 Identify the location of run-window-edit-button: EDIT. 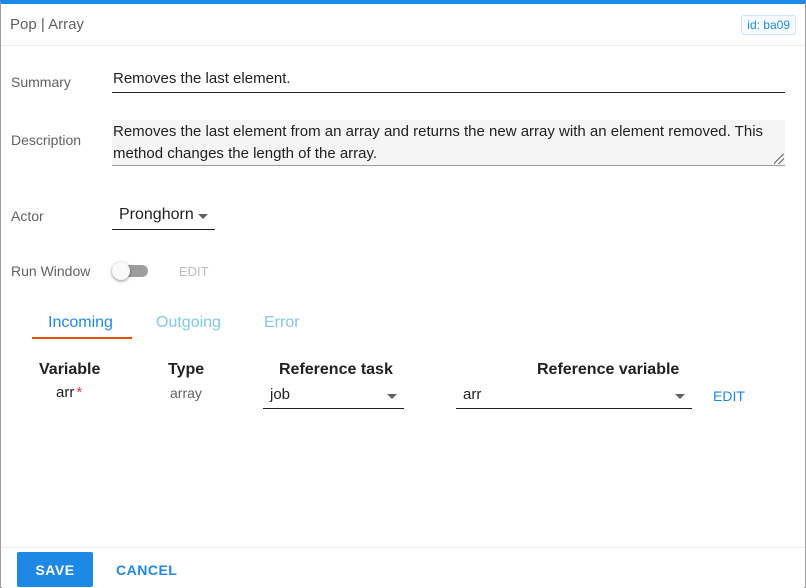
(194, 271).